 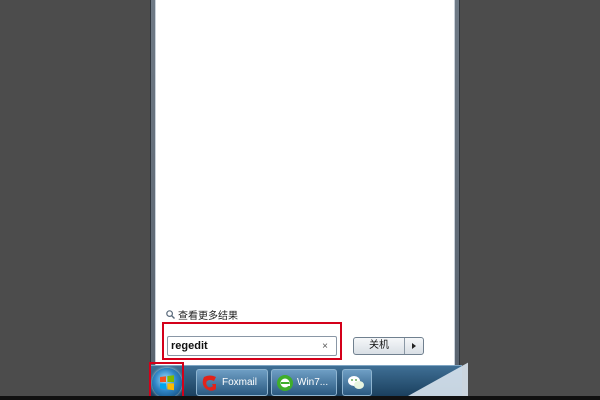 I want to click on taskbar-item-foxmail: Foxmail, so click(x=232, y=382).